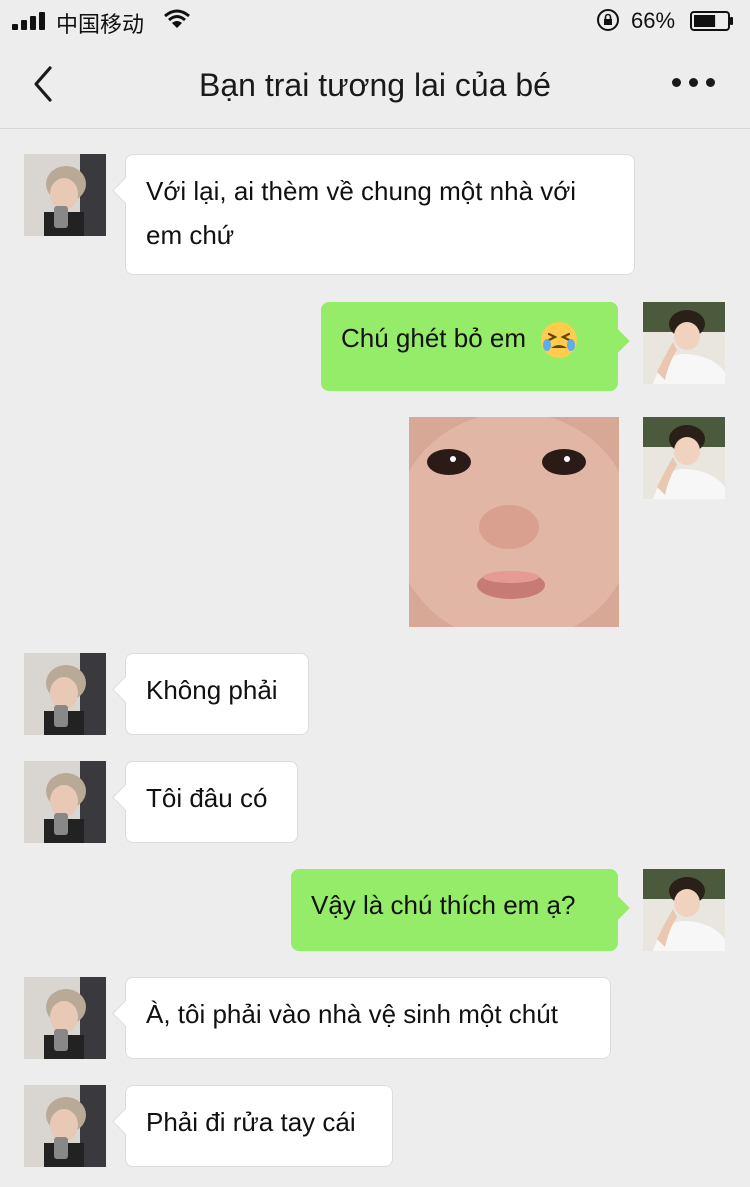  What do you see at coordinates (514, 522) in the screenshot?
I see `crying-baby-photo` at bounding box center [514, 522].